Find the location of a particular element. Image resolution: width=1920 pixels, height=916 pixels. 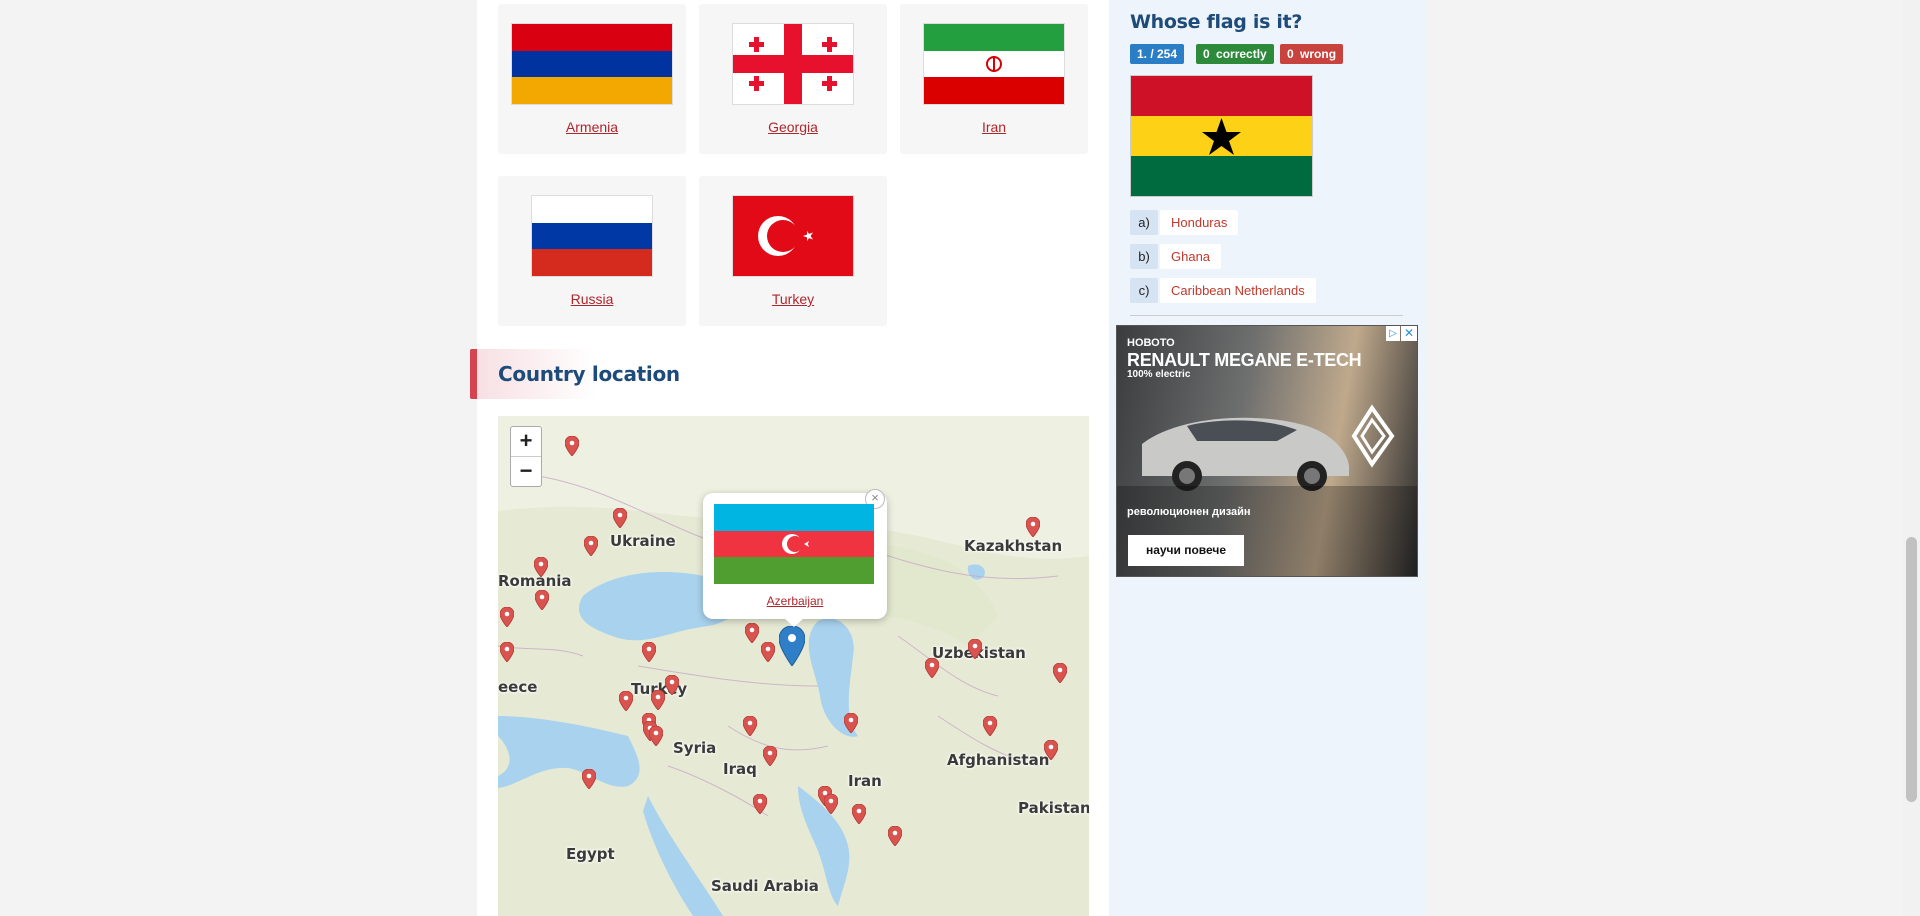

map-popup: × Azerbaijan is located at coordinates (795, 554).